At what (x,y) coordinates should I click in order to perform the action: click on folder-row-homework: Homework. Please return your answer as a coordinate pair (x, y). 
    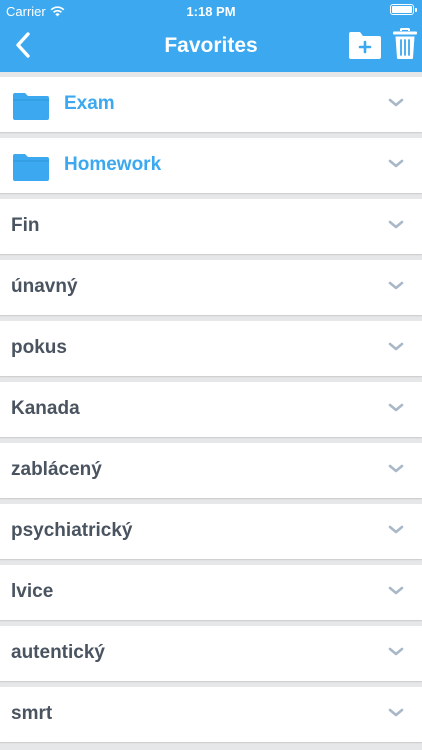
    Looking at the image, I should click on (211, 165).